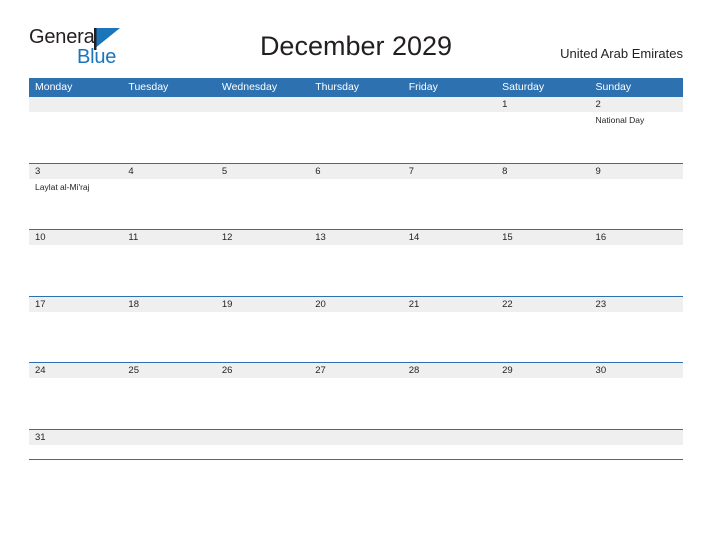 This screenshot has height=550, width=712. What do you see at coordinates (262, 370) in the screenshot?
I see `day-number: 26` at bounding box center [262, 370].